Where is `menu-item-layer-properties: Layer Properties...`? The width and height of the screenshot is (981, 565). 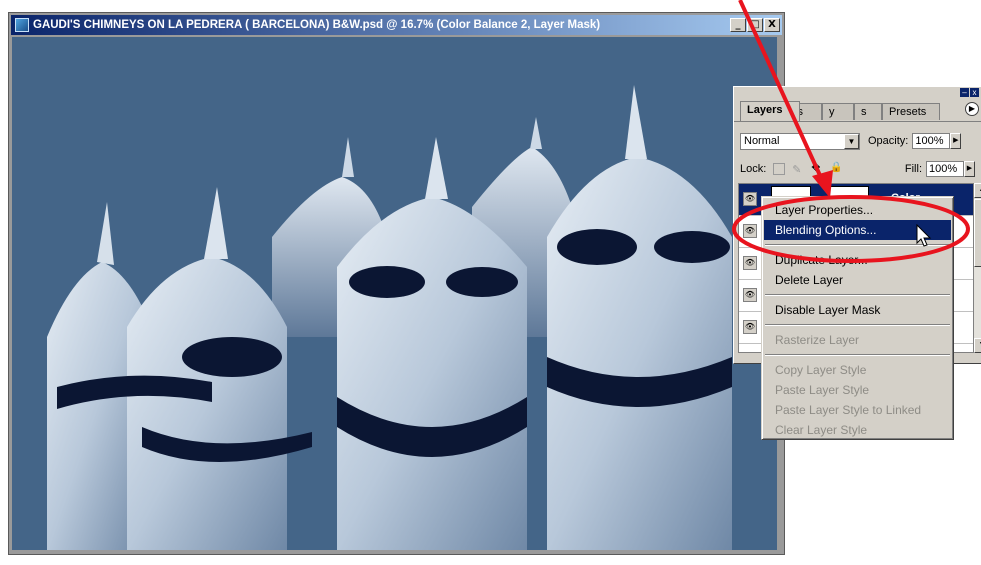 menu-item-layer-properties: Layer Properties... is located at coordinates (857, 210).